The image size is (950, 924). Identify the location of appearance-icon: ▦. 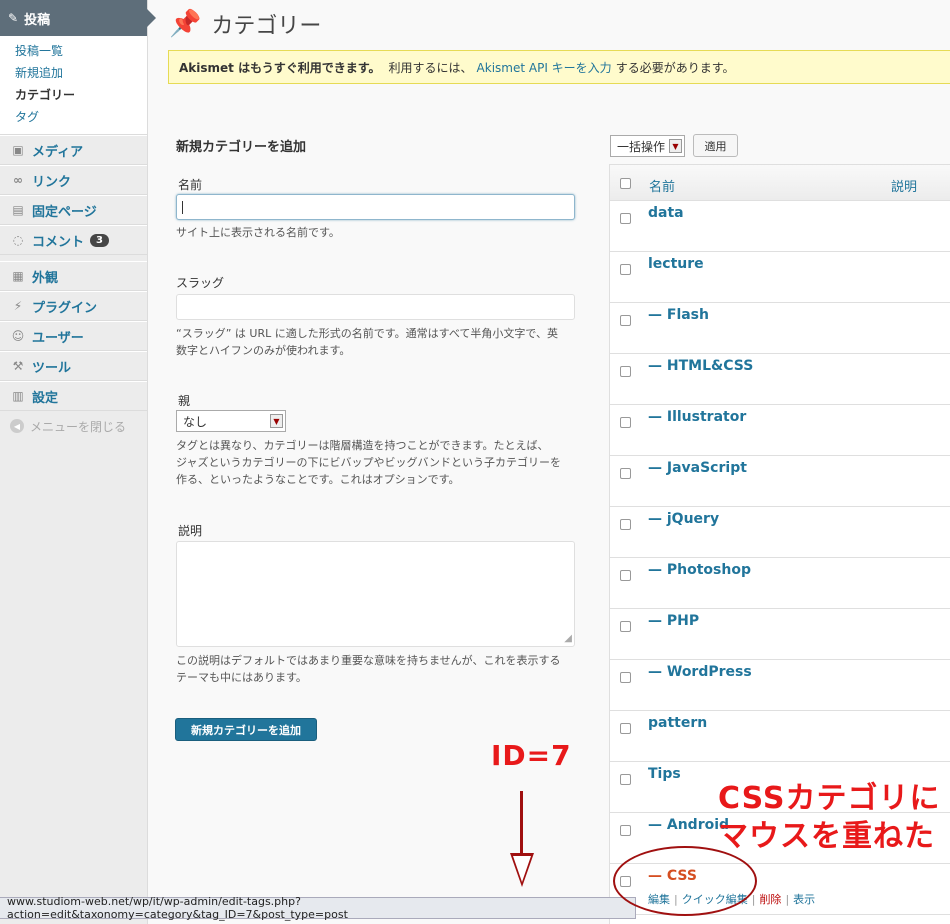
(18, 276).